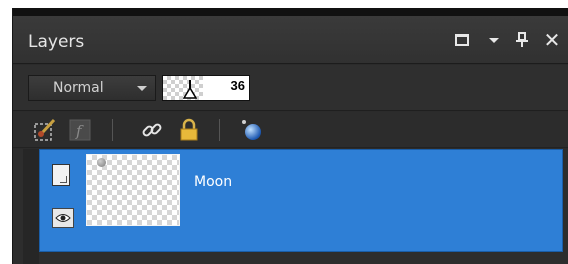 The height and width of the screenshot is (264, 568). I want to click on moon-thumbnail-dot, so click(101, 162).